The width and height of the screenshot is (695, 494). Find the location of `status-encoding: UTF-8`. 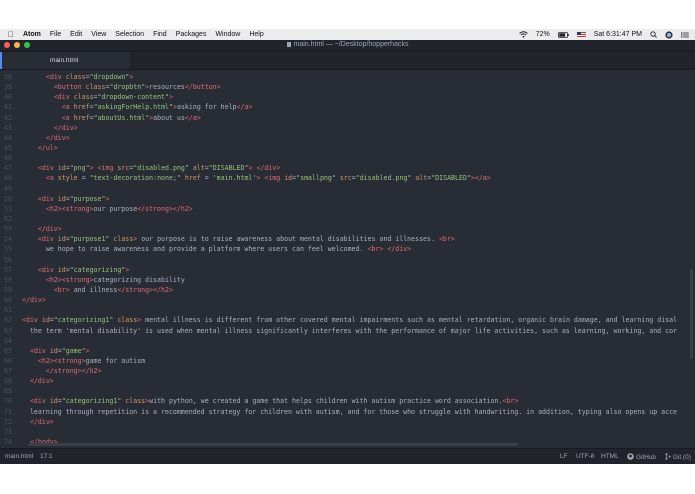

status-encoding: UTF-8 is located at coordinates (585, 456).